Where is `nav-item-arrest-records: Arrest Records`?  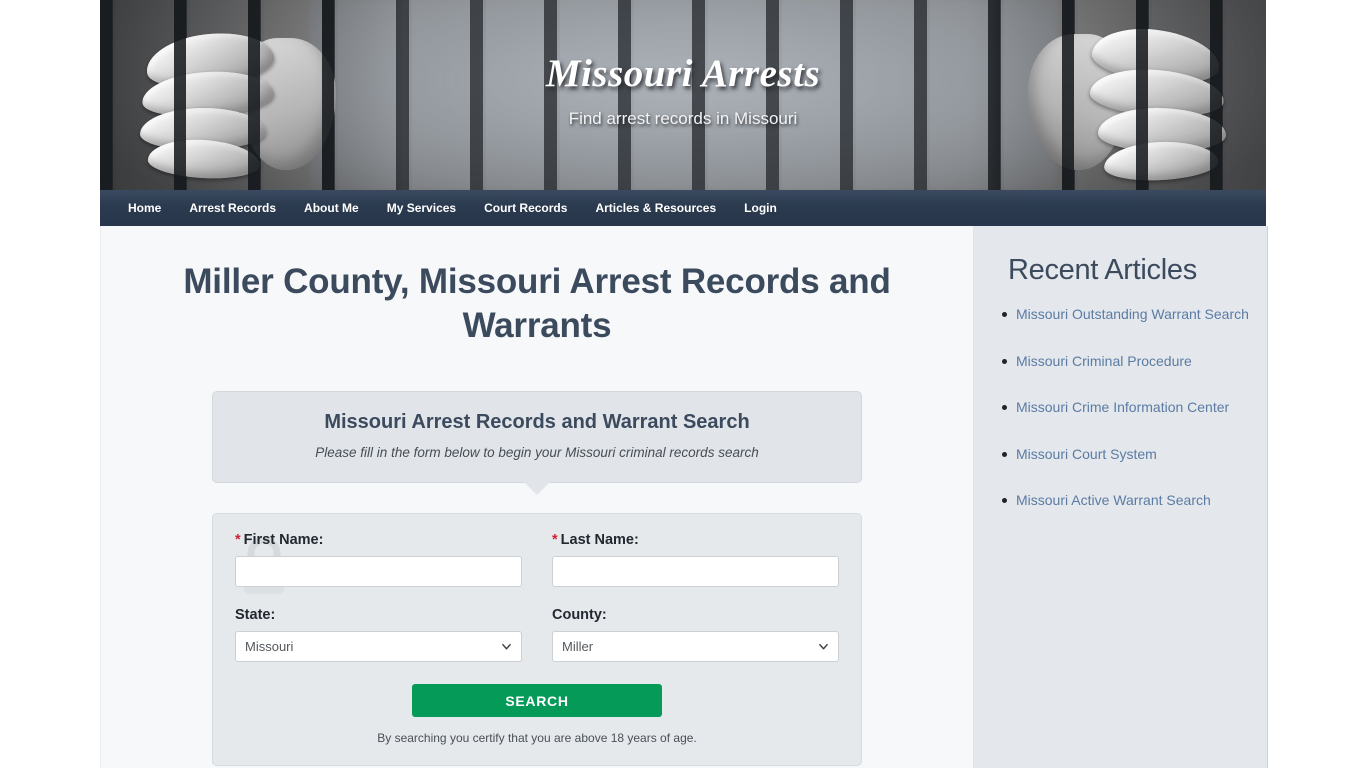 nav-item-arrest-records: Arrest Records is located at coordinates (232, 208).